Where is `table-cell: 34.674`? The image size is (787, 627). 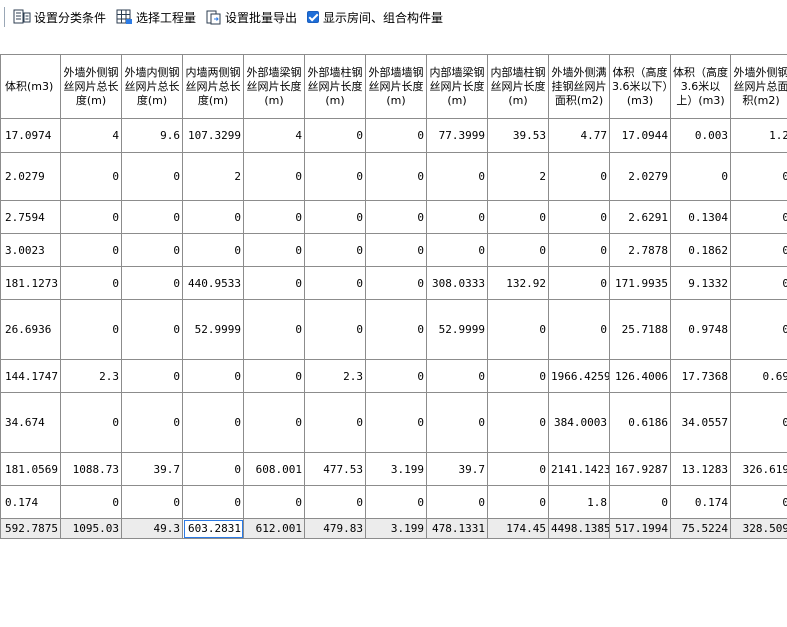
table-cell: 34.674 is located at coordinates (30, 422).